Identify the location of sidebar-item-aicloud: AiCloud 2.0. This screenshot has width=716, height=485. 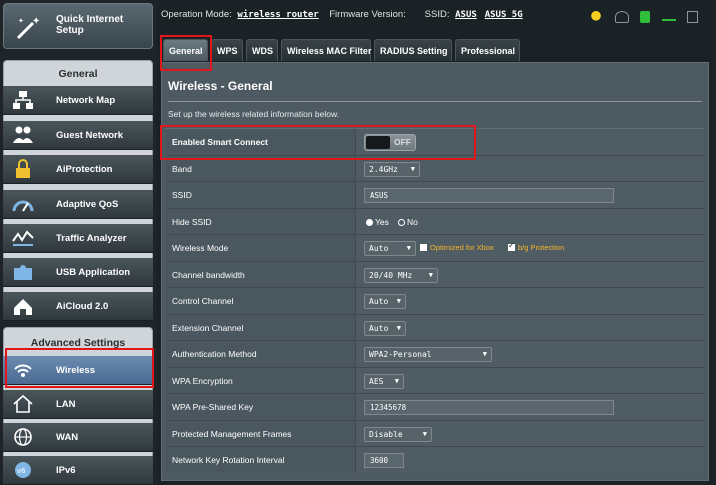
(78, 306).